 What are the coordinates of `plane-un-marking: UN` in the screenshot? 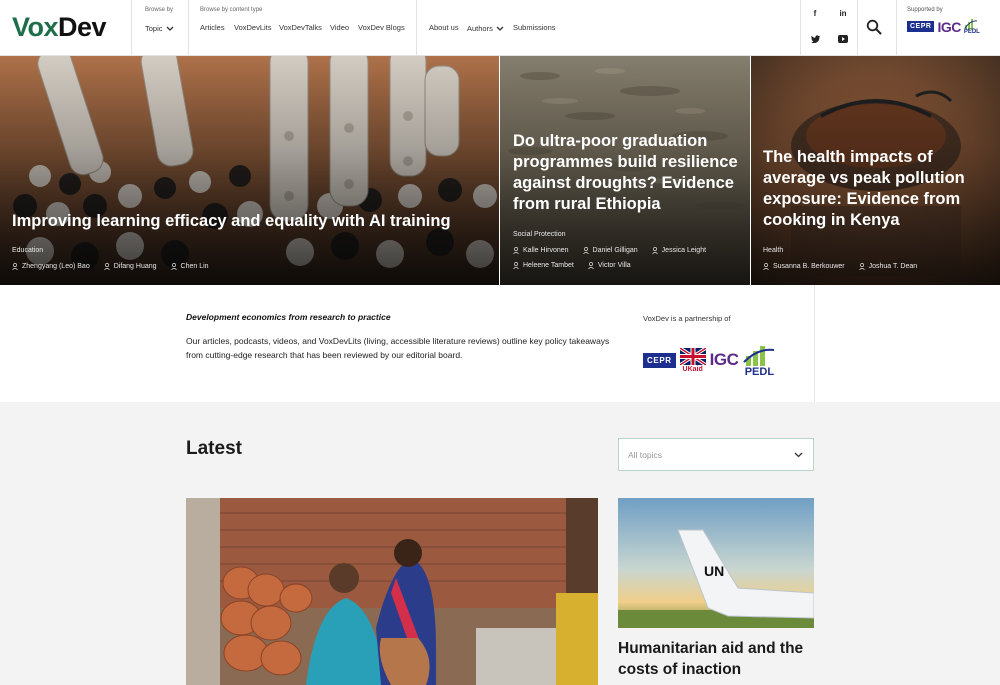 It's located at (714, 571).